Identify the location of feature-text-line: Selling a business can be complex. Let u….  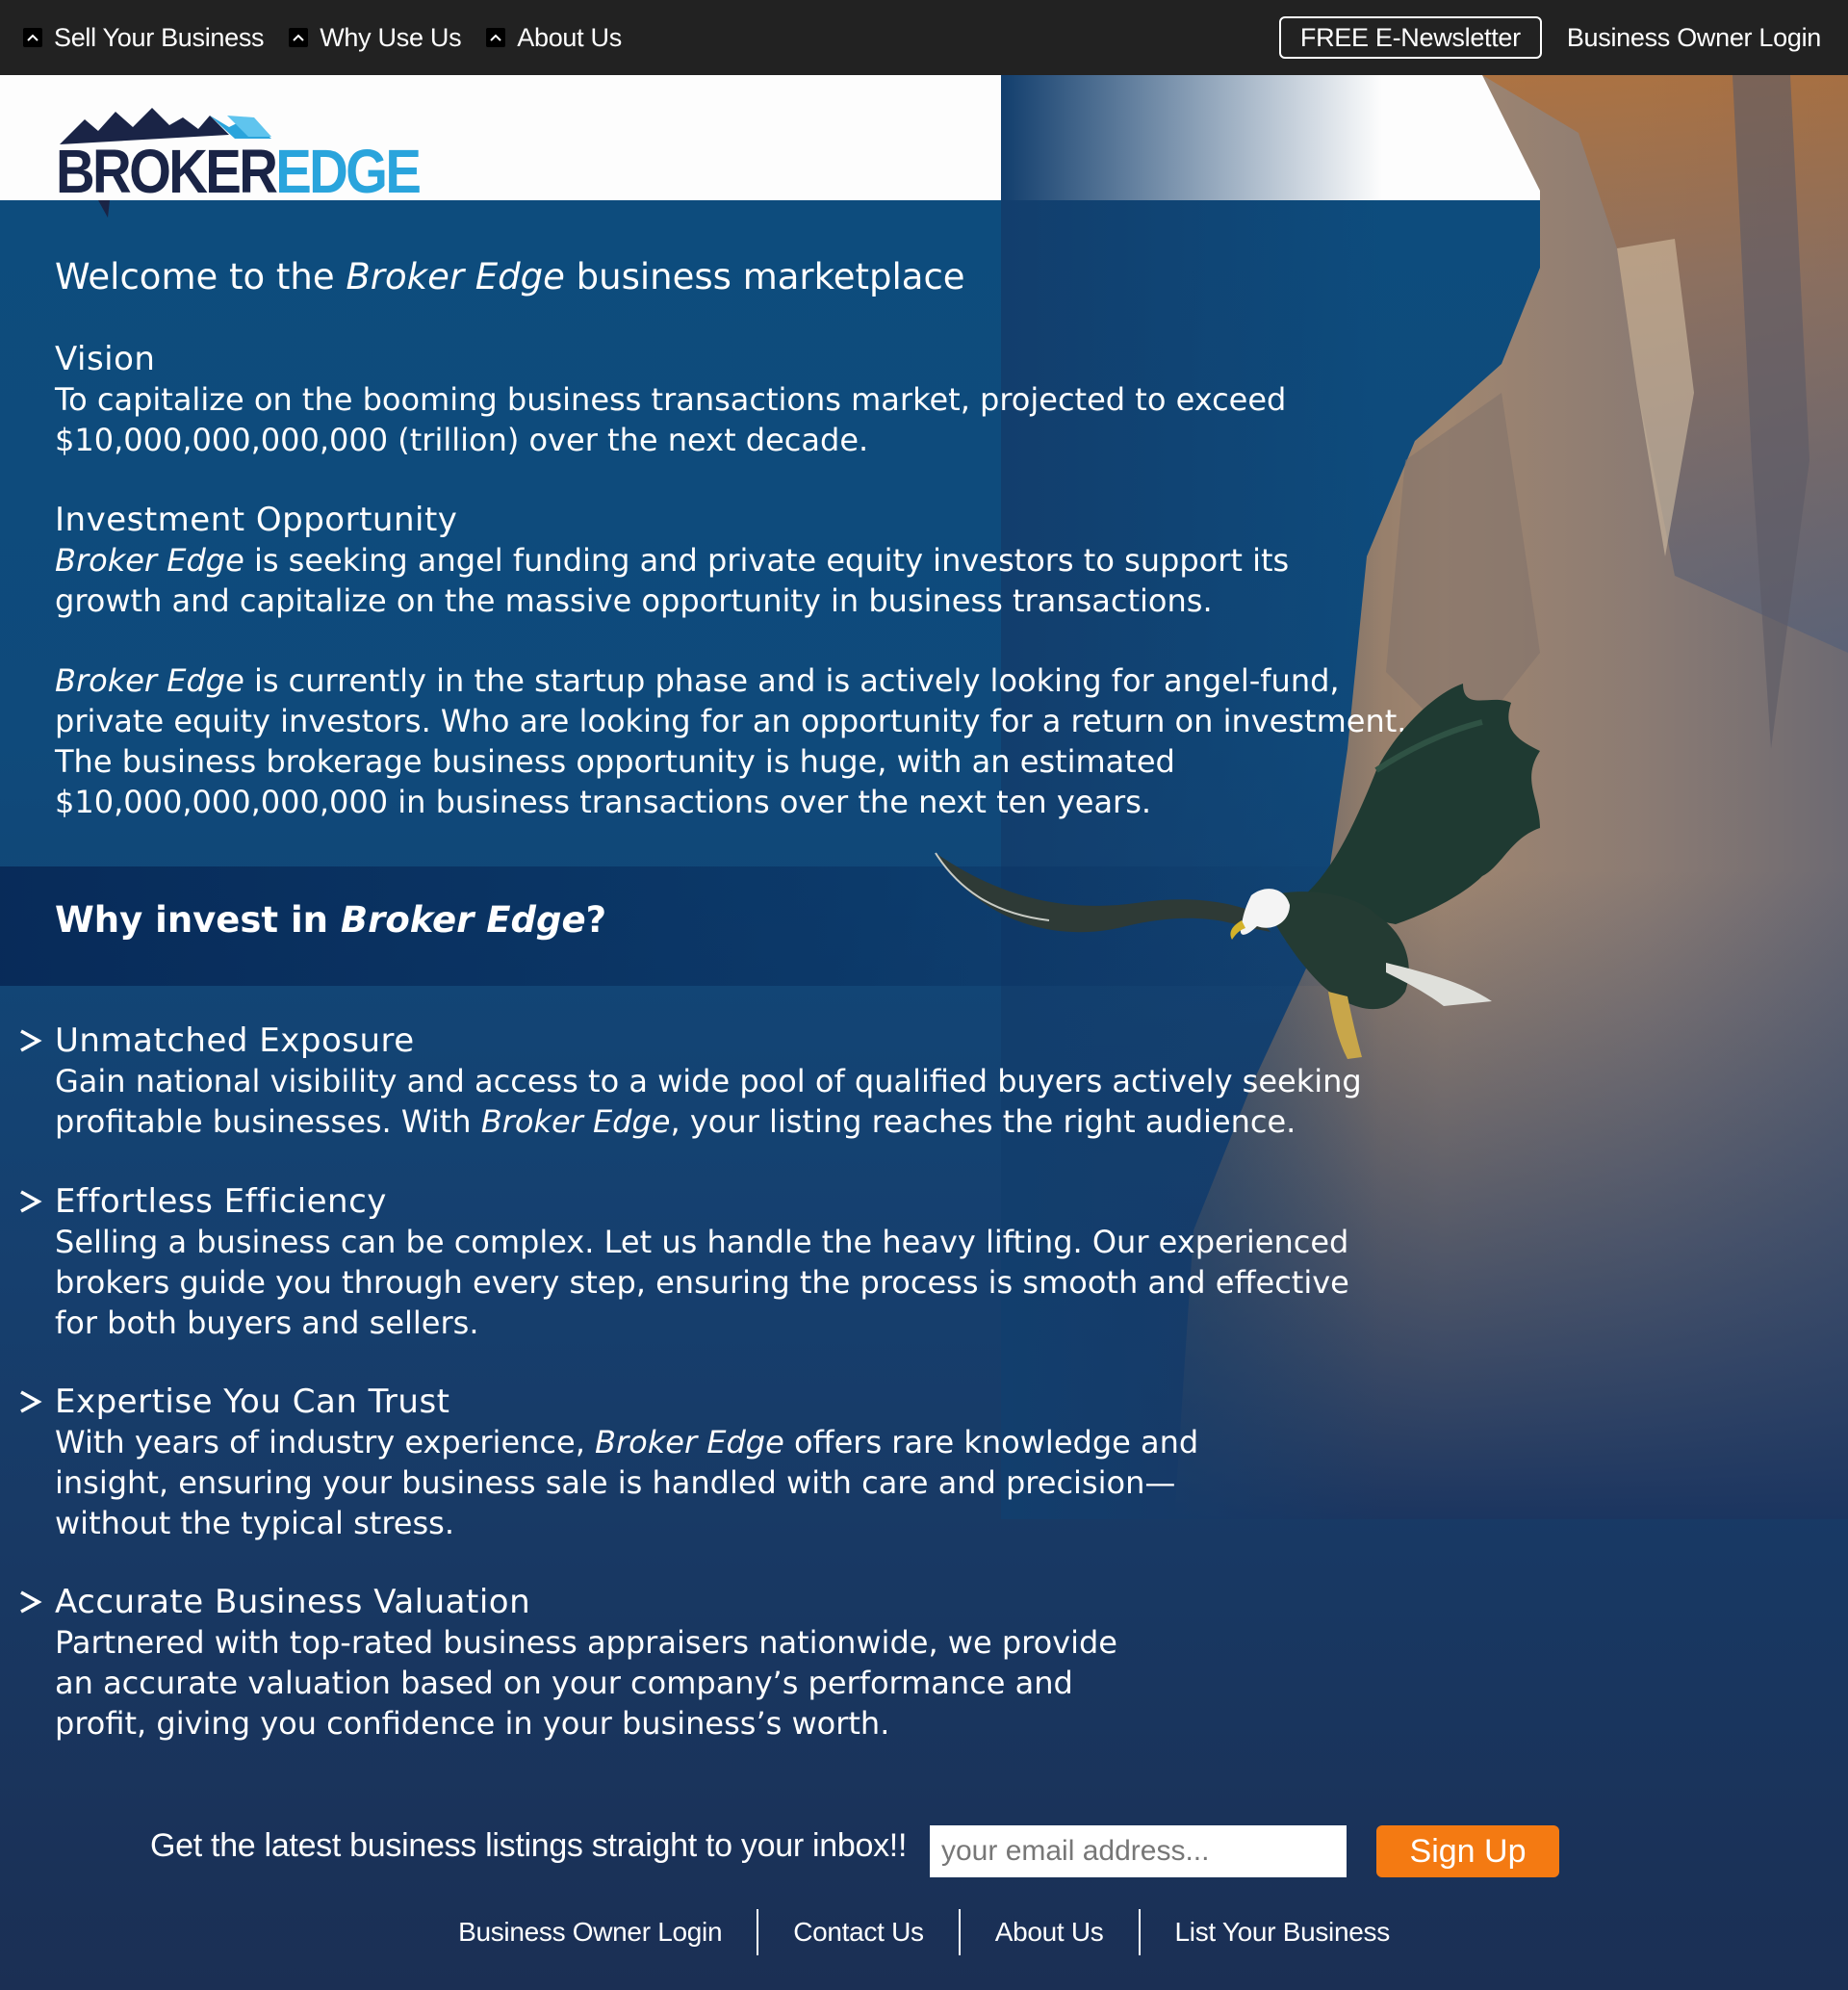
(702, 1242).